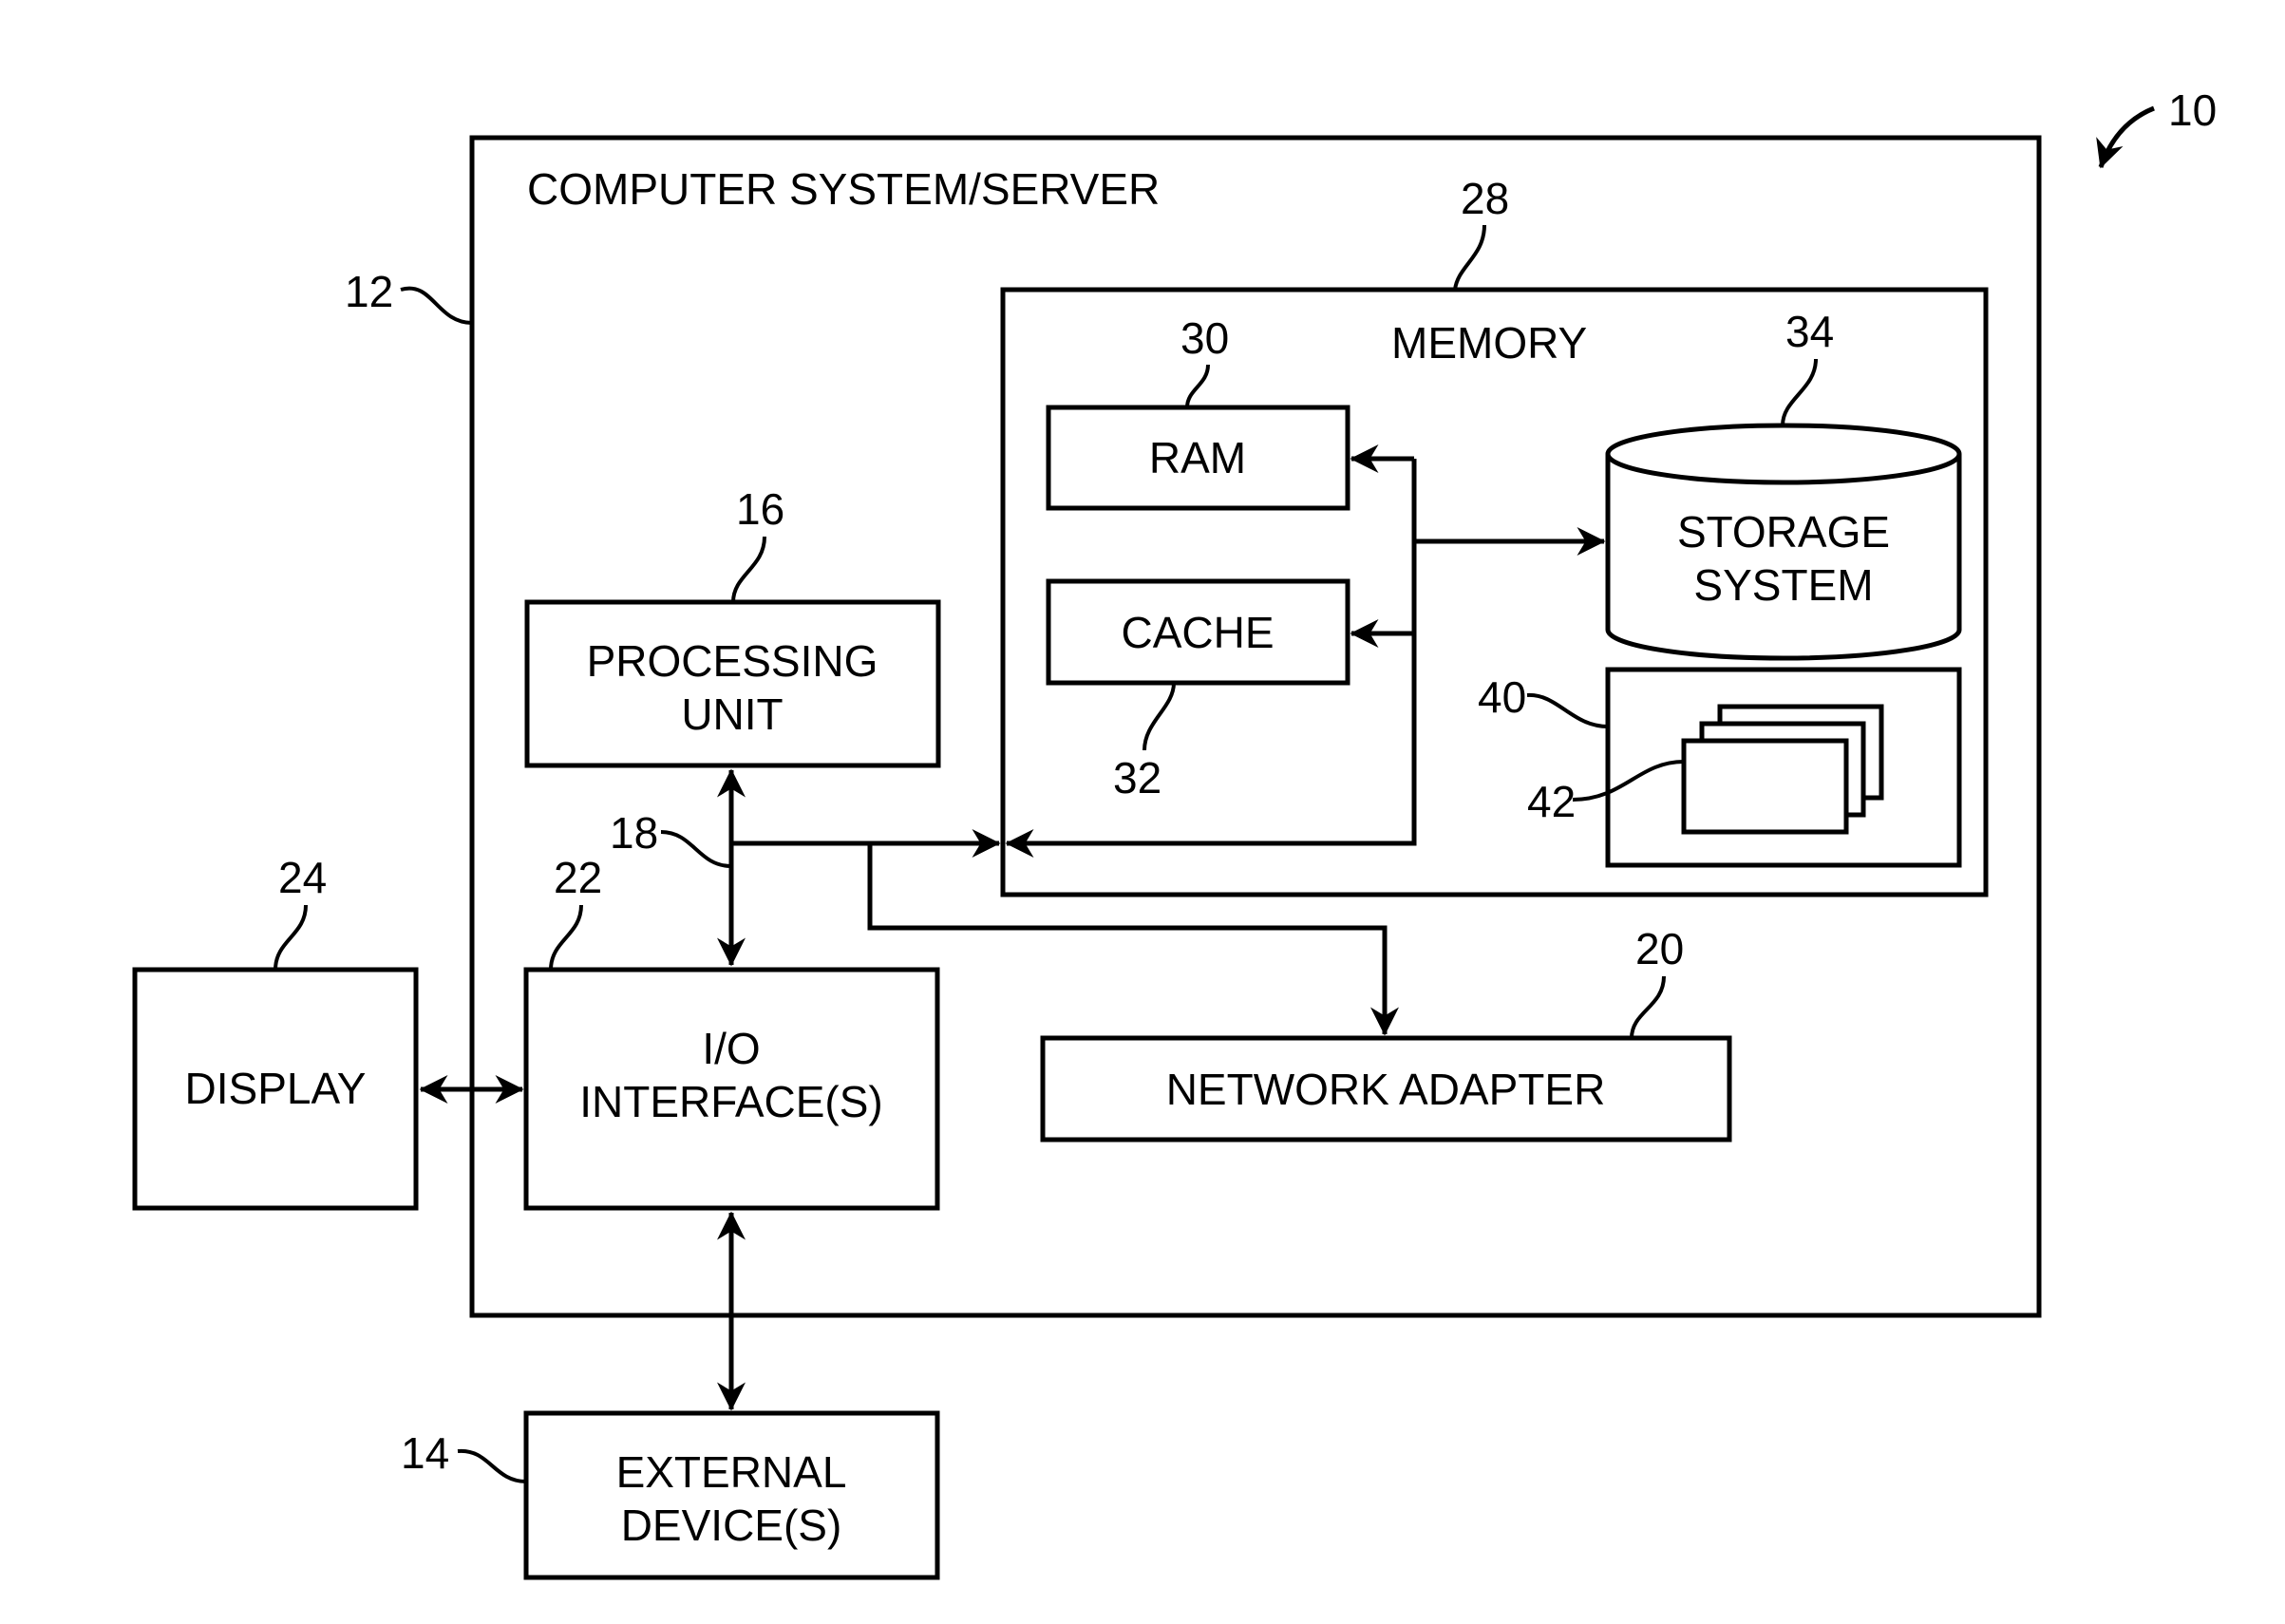 The image size is (2285, 1624). Describe the element at coordinates (843, 189) in the screenshot. I see `computer-system-label: COMPUTER SYSTEM/SERVER` at that location.